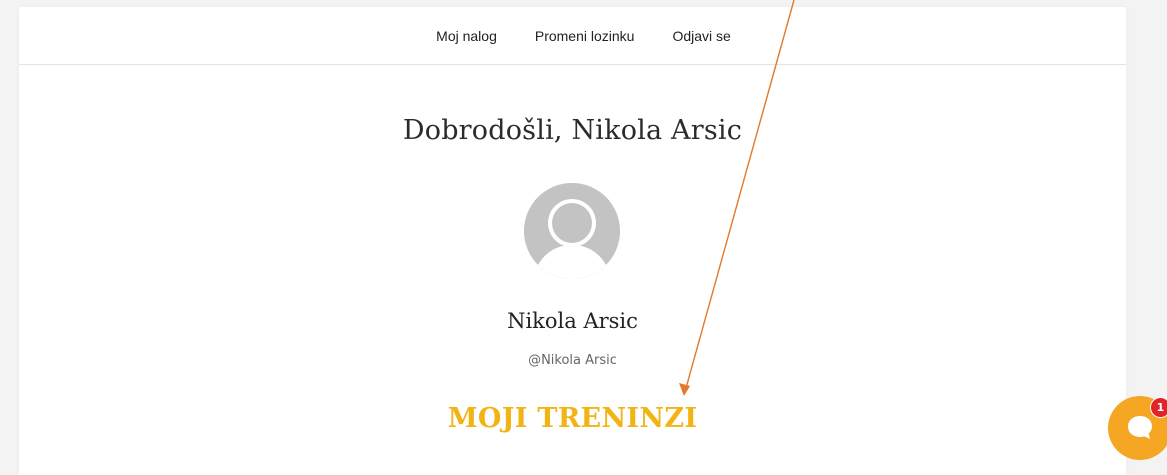 The width and height of the screenshot is (1167, 475). I want to click on notification-badge: 1, so click(1158, 407).